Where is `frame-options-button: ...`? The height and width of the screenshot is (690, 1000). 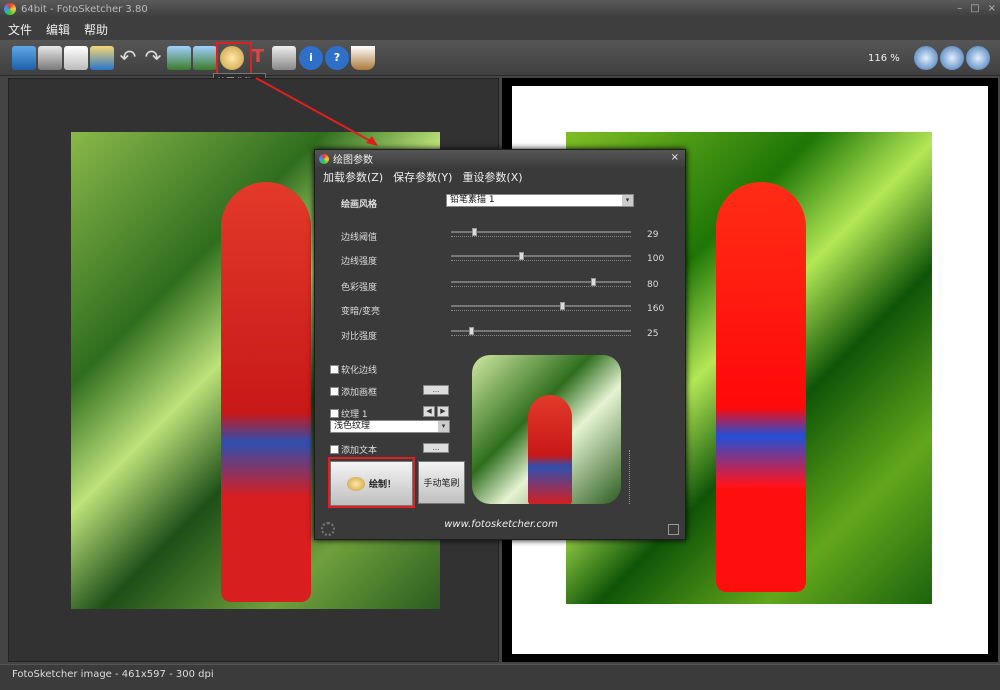
frame-options-button: ... is located at coordinates (436, 390).